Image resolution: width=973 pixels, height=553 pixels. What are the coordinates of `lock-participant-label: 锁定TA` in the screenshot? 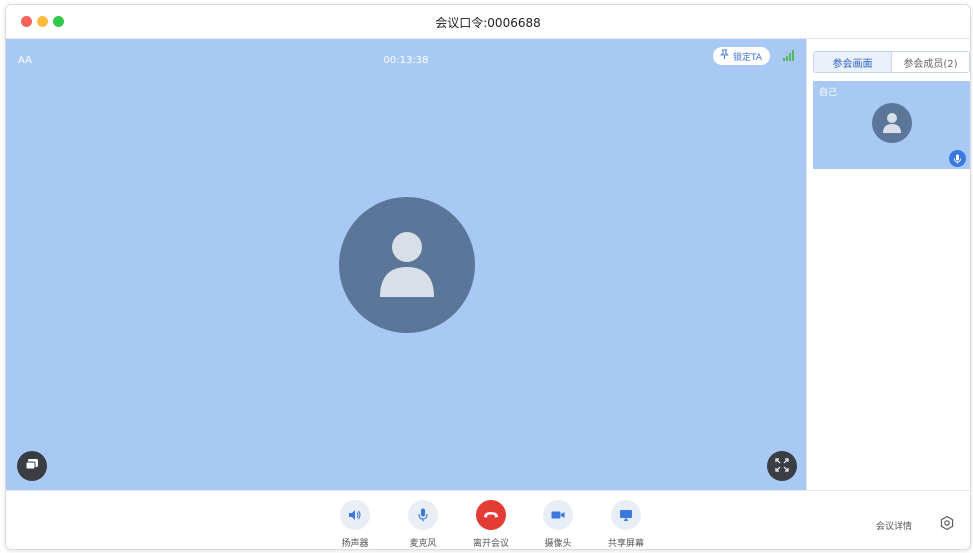 It's located at (747, 57).